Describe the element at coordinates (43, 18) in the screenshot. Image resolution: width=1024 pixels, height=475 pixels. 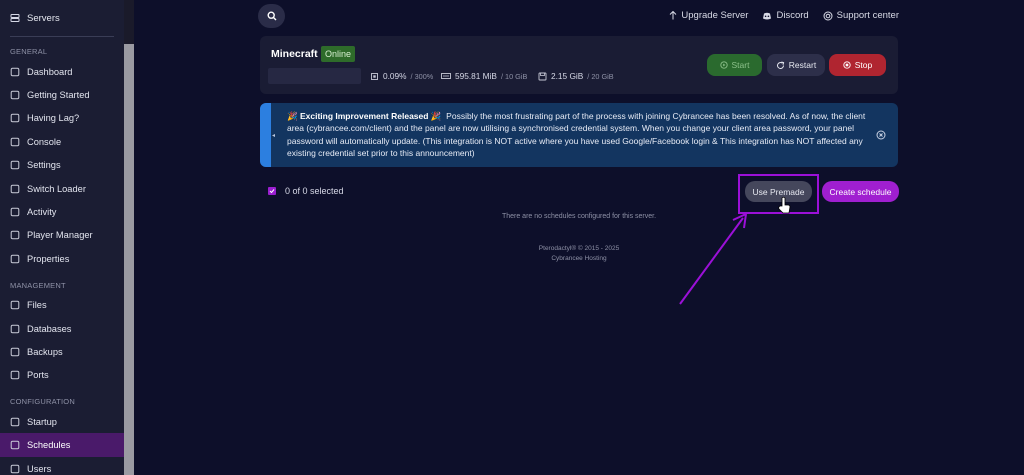
I see `sidebar-item-label: Servers` at that location.